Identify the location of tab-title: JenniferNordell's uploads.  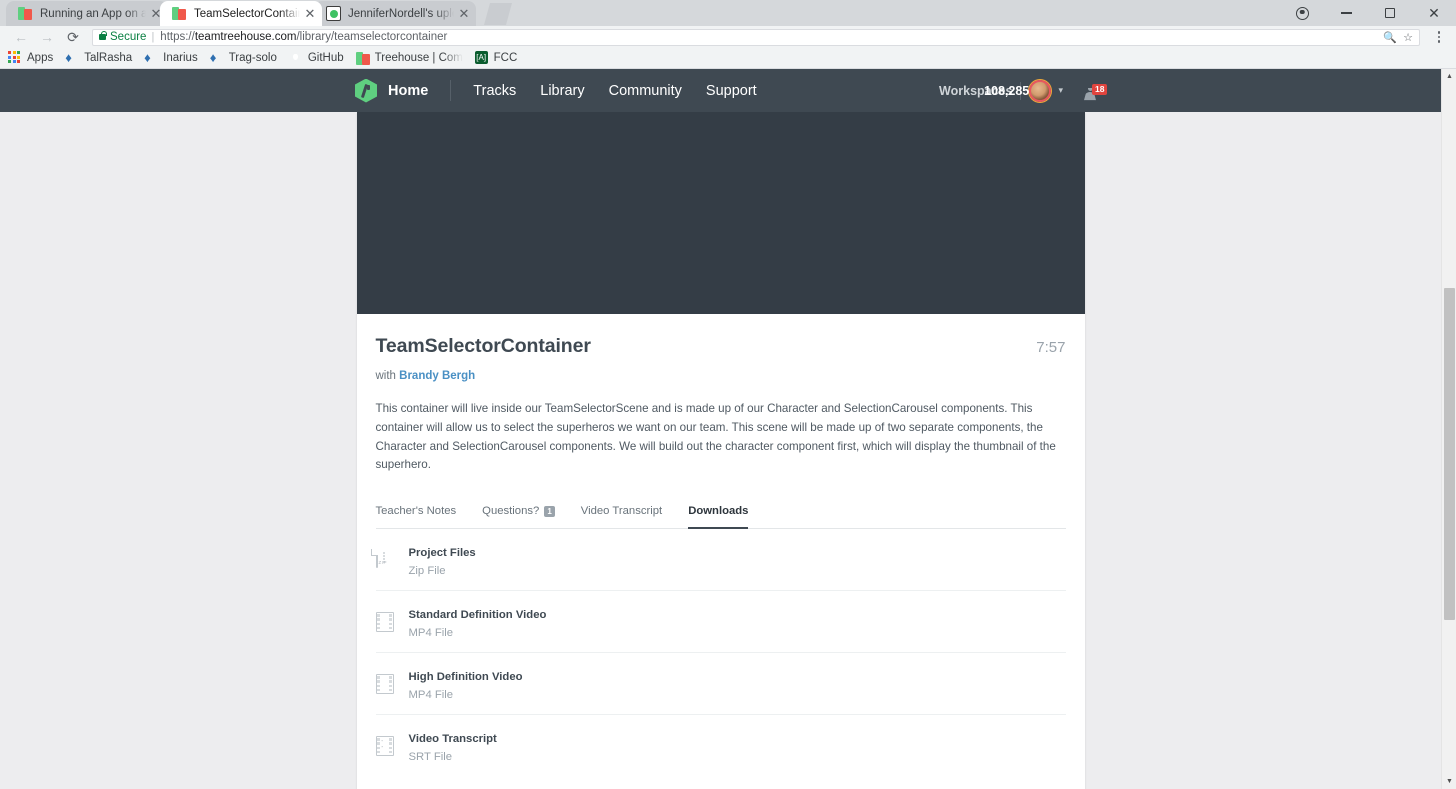
(401, 13).